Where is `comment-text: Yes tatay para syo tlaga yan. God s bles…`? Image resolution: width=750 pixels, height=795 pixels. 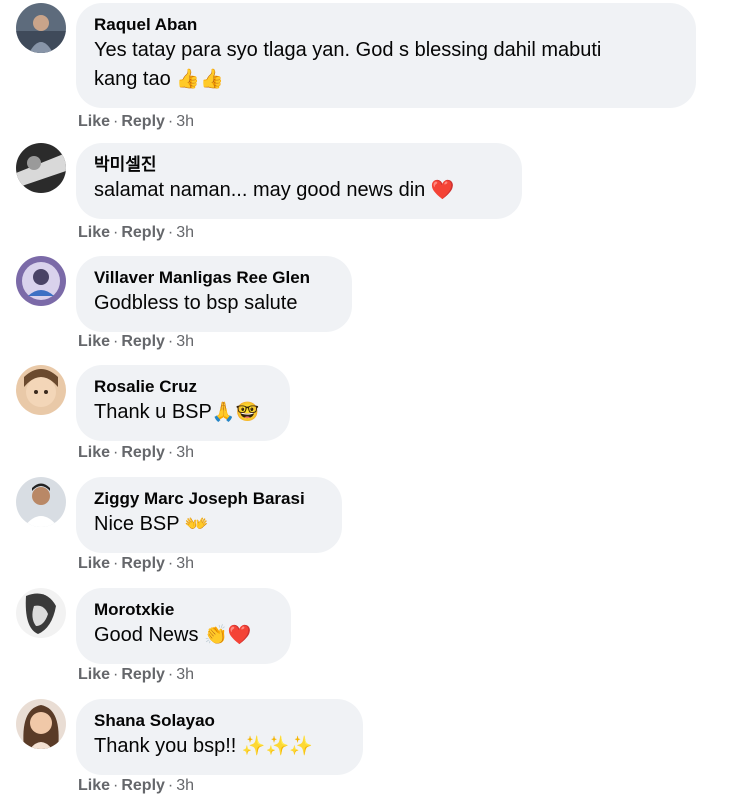
comment-text: Yes tatay para syo tlaga yan. God s bles… is located at coordinates (348, 50).